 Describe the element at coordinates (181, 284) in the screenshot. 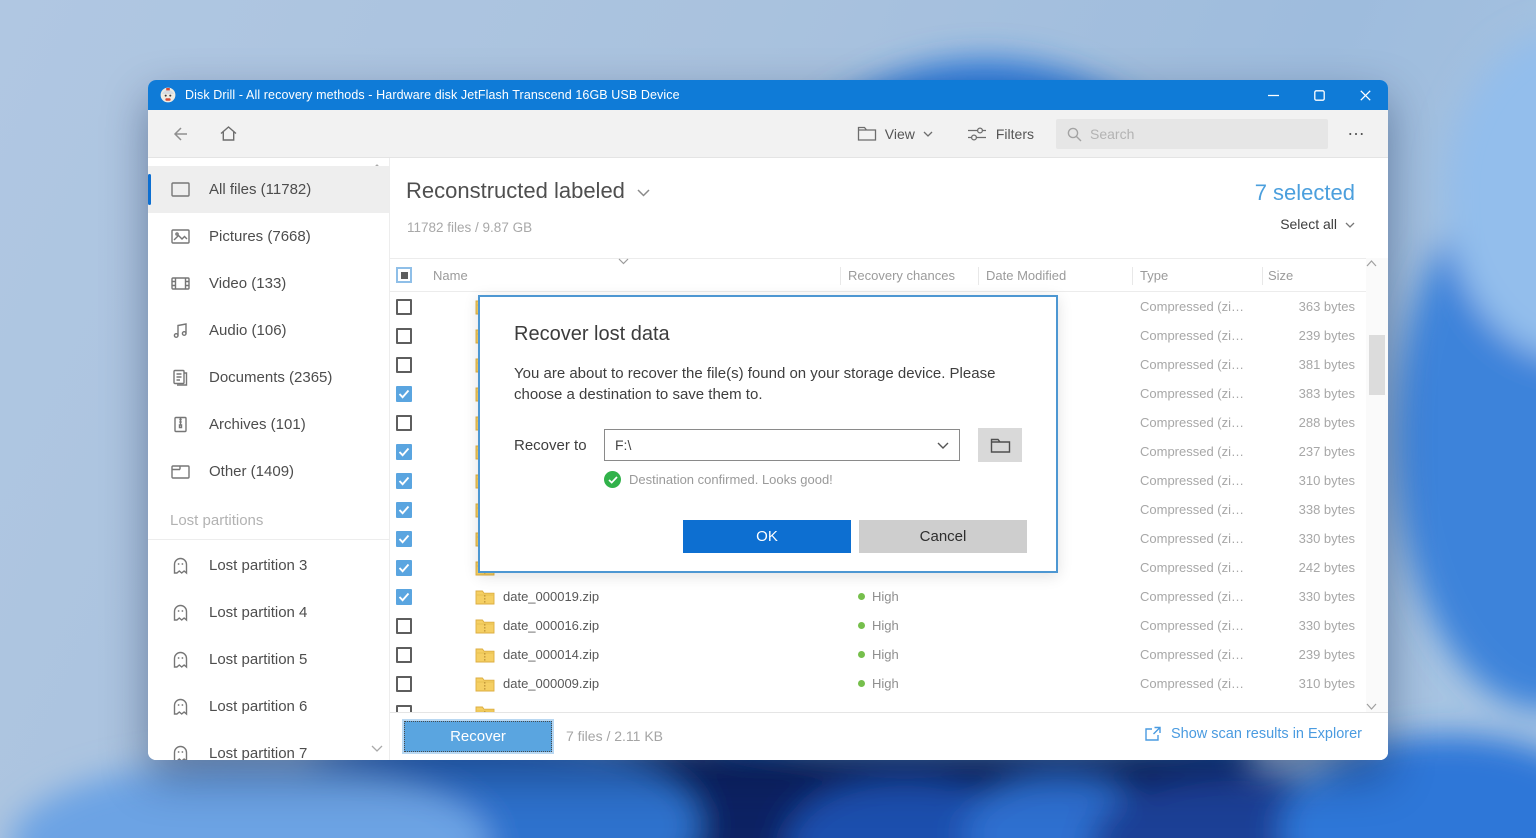

I see `video-icon` at that location.